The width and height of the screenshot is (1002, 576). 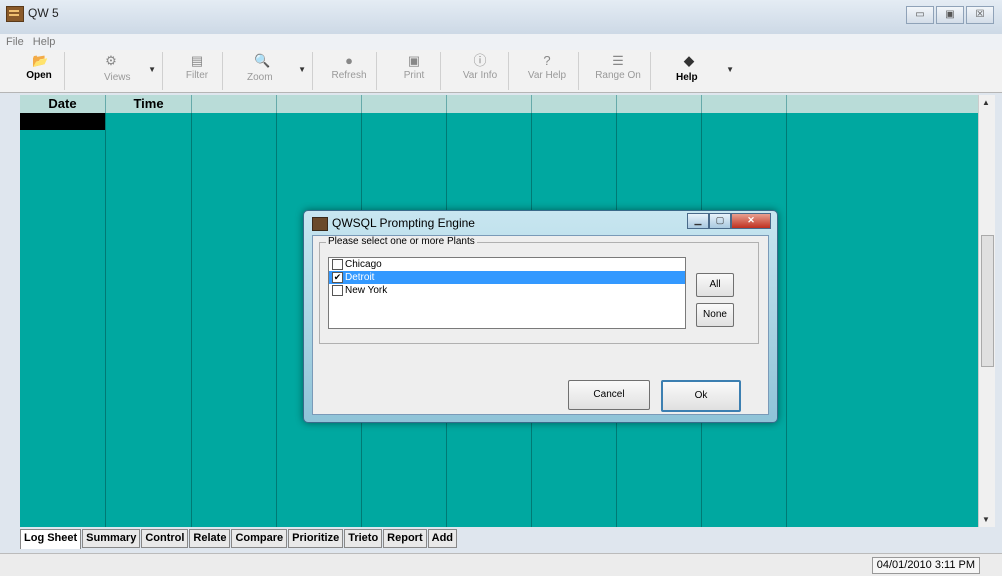 I want to click on checkbox-chicago, so click(x=337, y=264).